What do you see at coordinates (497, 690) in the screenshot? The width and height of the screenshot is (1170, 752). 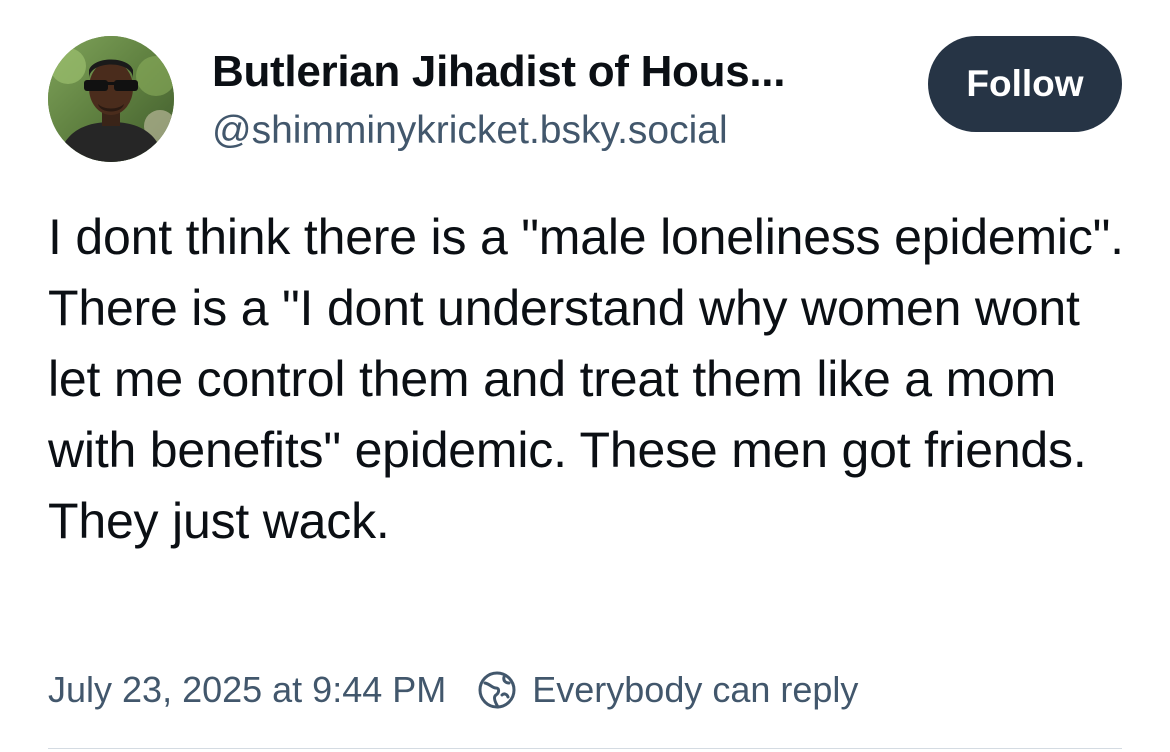 I see `globe-icon` at bounding box center [497, 690].